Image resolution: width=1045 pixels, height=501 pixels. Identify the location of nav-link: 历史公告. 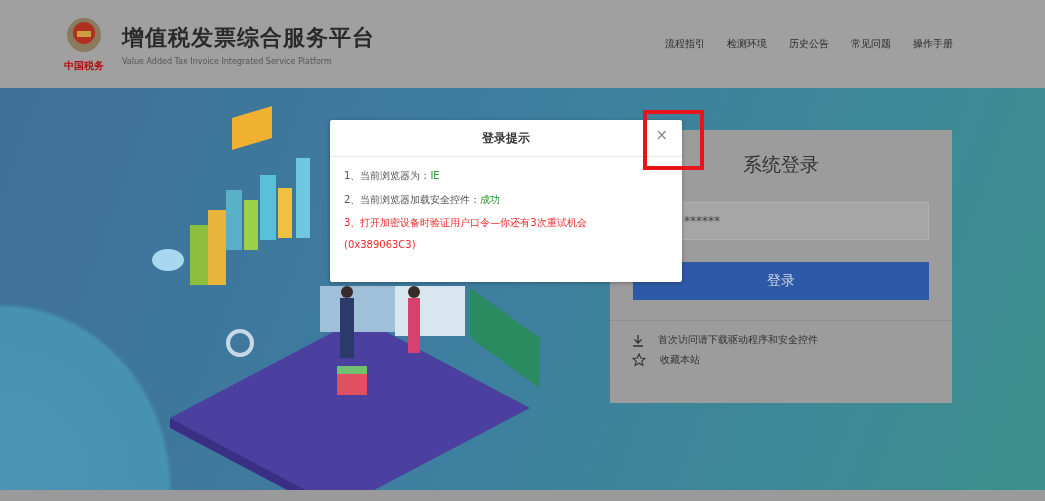
(809, 44).